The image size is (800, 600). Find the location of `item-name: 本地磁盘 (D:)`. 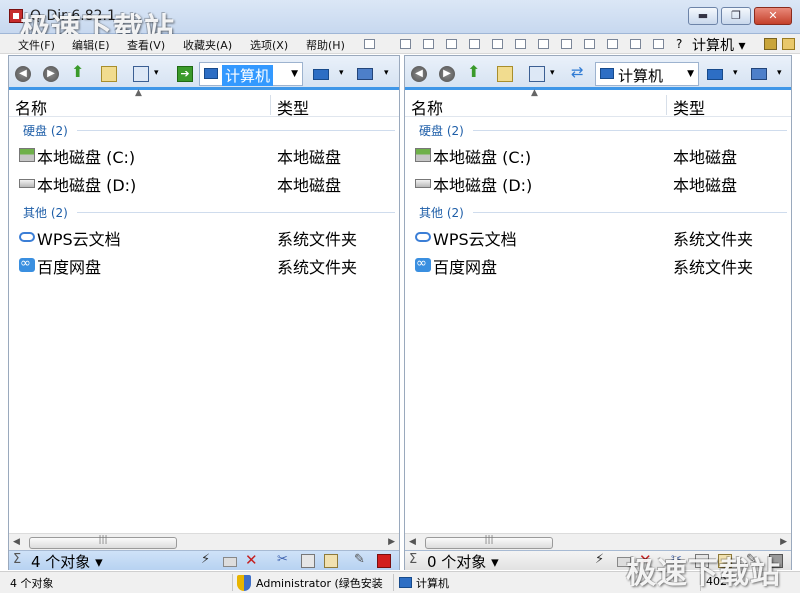

item-name: 本地磁盘 (D:) is located at coordinates (483, 185).